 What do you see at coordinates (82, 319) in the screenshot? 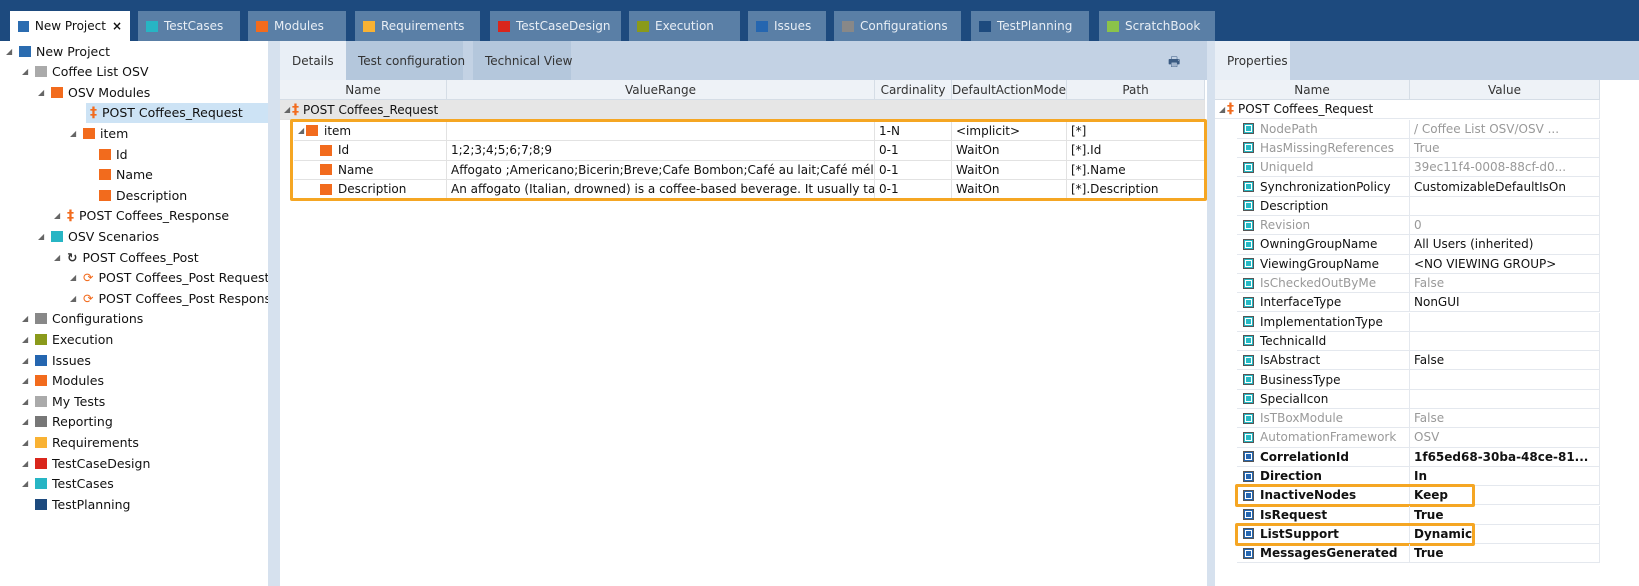
I see `tree-item: ◢ Configurations` at bounding box center [82, 319].